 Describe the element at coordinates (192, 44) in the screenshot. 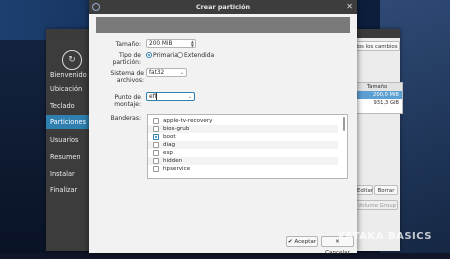

I see `spin-arrows-icon: ▲ ▼` at that location.